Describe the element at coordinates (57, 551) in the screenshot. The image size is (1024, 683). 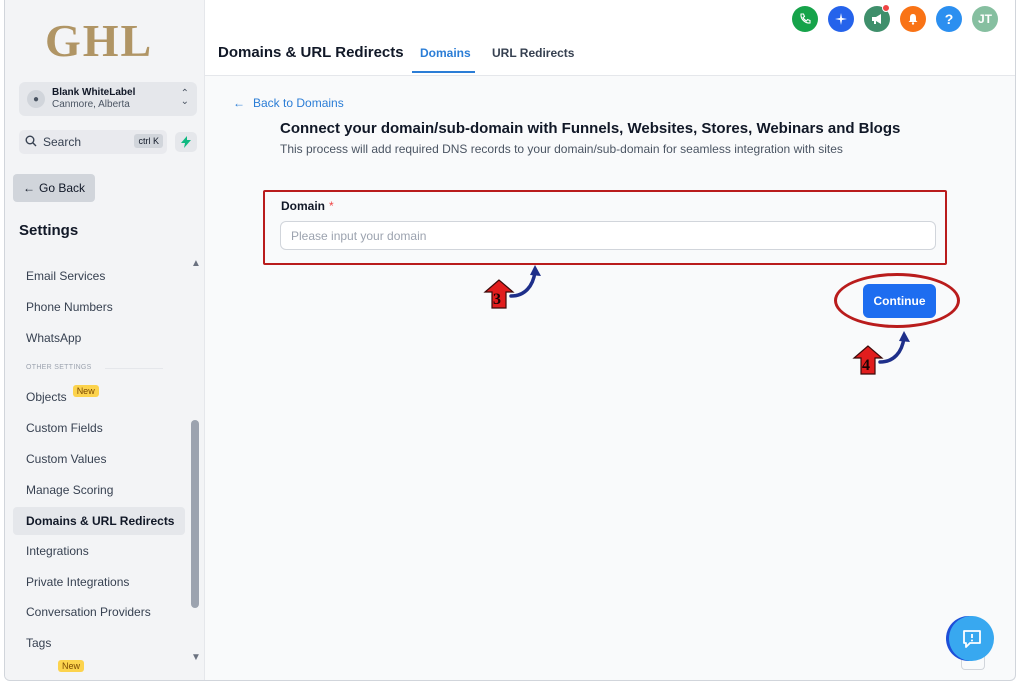
I see `sidebar-item-label: Integrations` at that location.